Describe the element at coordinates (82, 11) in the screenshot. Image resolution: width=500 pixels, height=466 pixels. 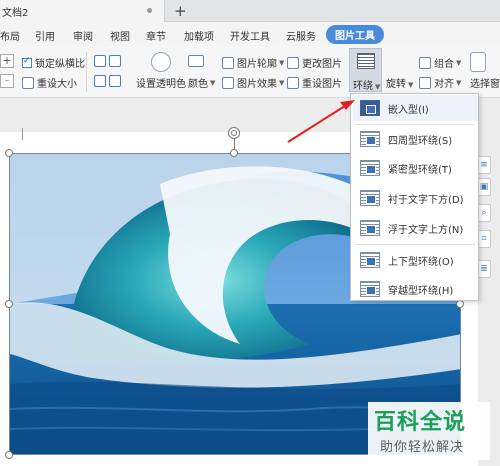
I see `document-tab: 文档2` at that location.